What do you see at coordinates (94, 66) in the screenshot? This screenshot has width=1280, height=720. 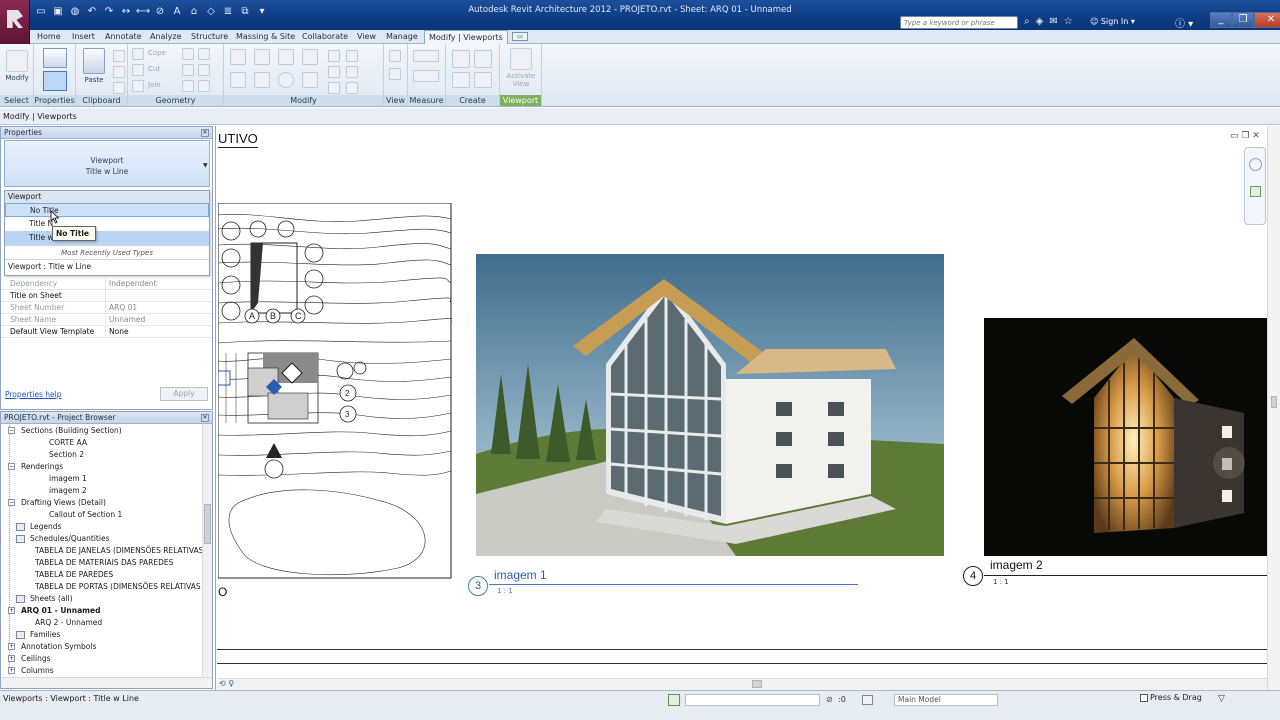 I see `paste-button: Paste` at bounding box center [94, 66].